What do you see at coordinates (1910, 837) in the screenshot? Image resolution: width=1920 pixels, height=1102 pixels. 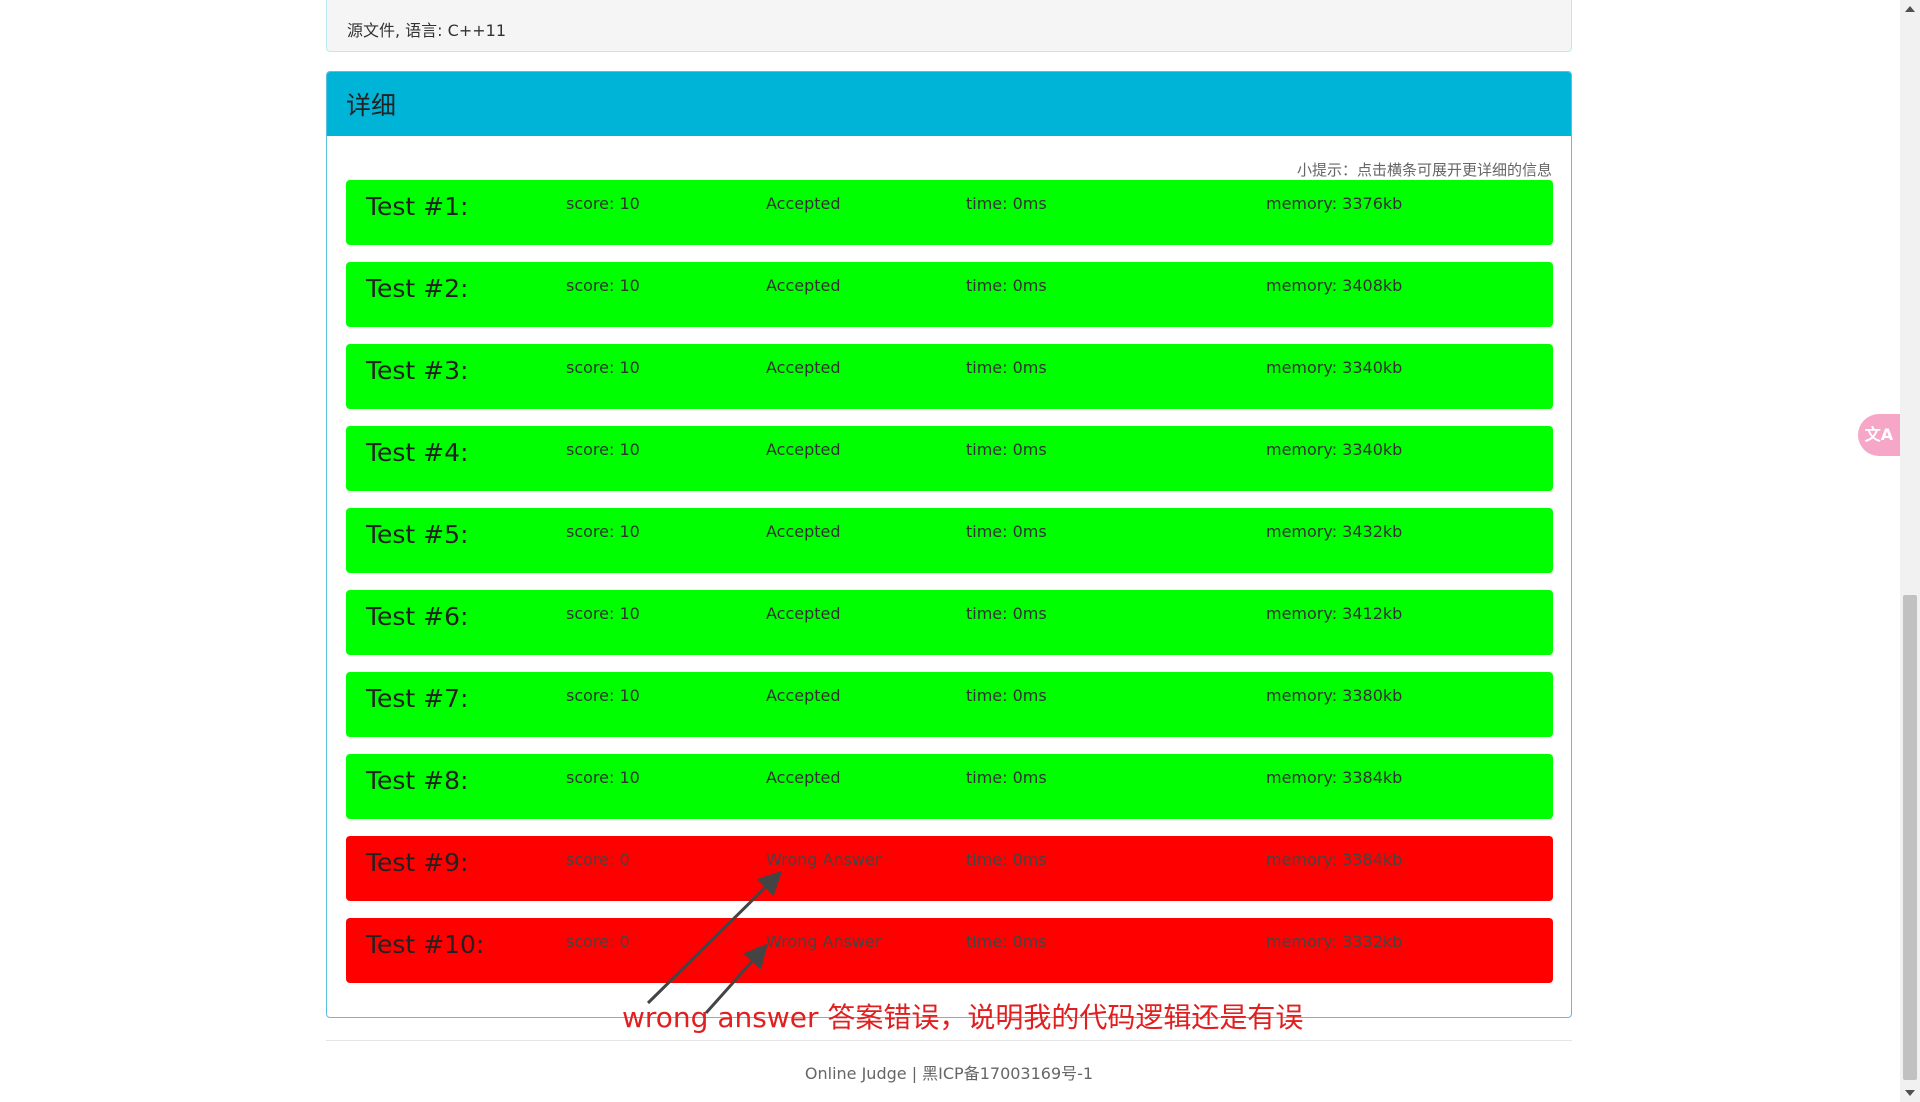 I see `scroll-thumb` at bounding box center [1910, 837].